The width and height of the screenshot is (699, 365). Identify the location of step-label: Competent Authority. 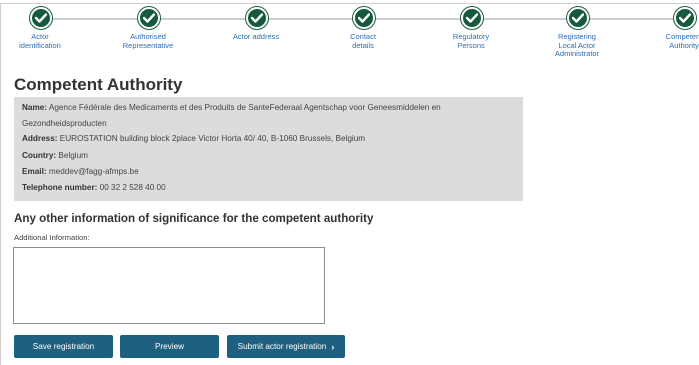
(682, 41).